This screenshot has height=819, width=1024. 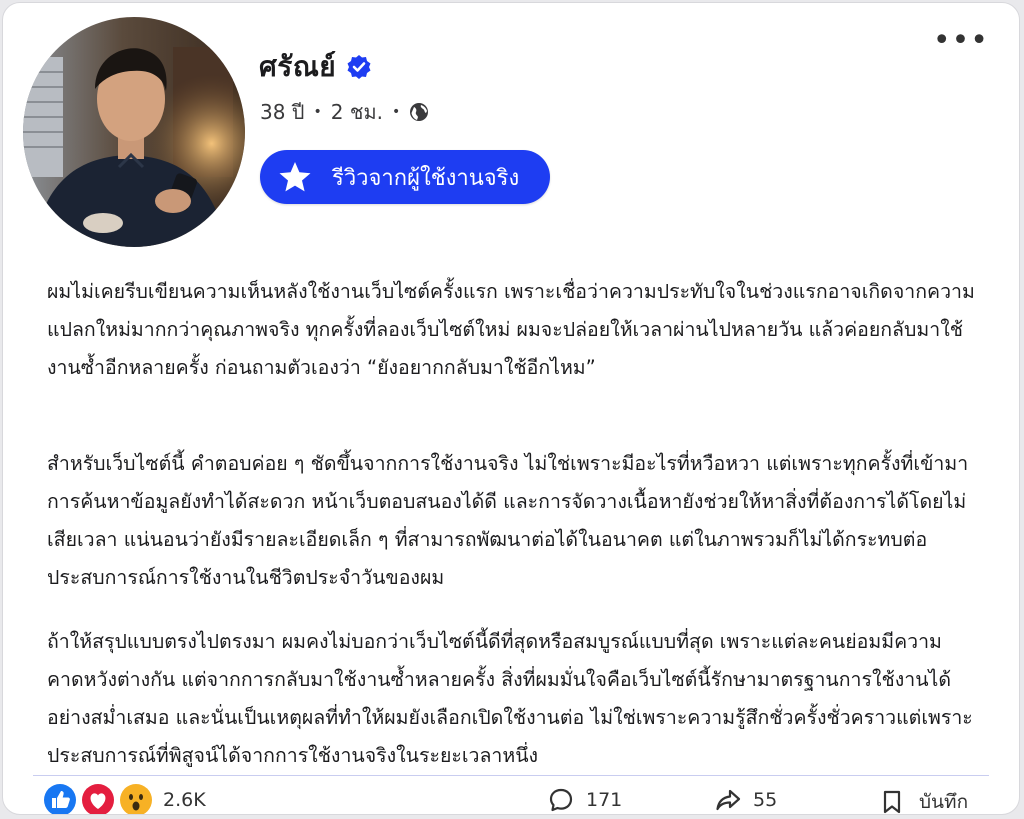 What do you see at coordinates (561, 800) in the screenshot?
I see `comment-icon` at bounding box center [561, 800].